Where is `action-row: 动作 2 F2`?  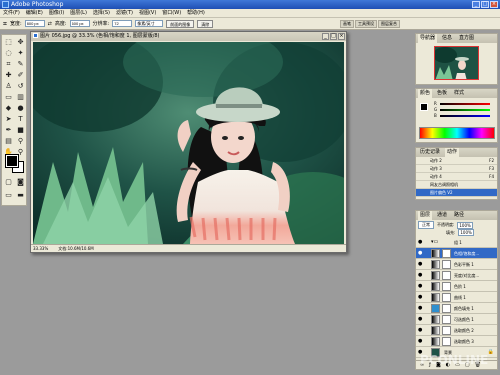
action-row: 动作 2 F2 is located at coordinates (456, 161).